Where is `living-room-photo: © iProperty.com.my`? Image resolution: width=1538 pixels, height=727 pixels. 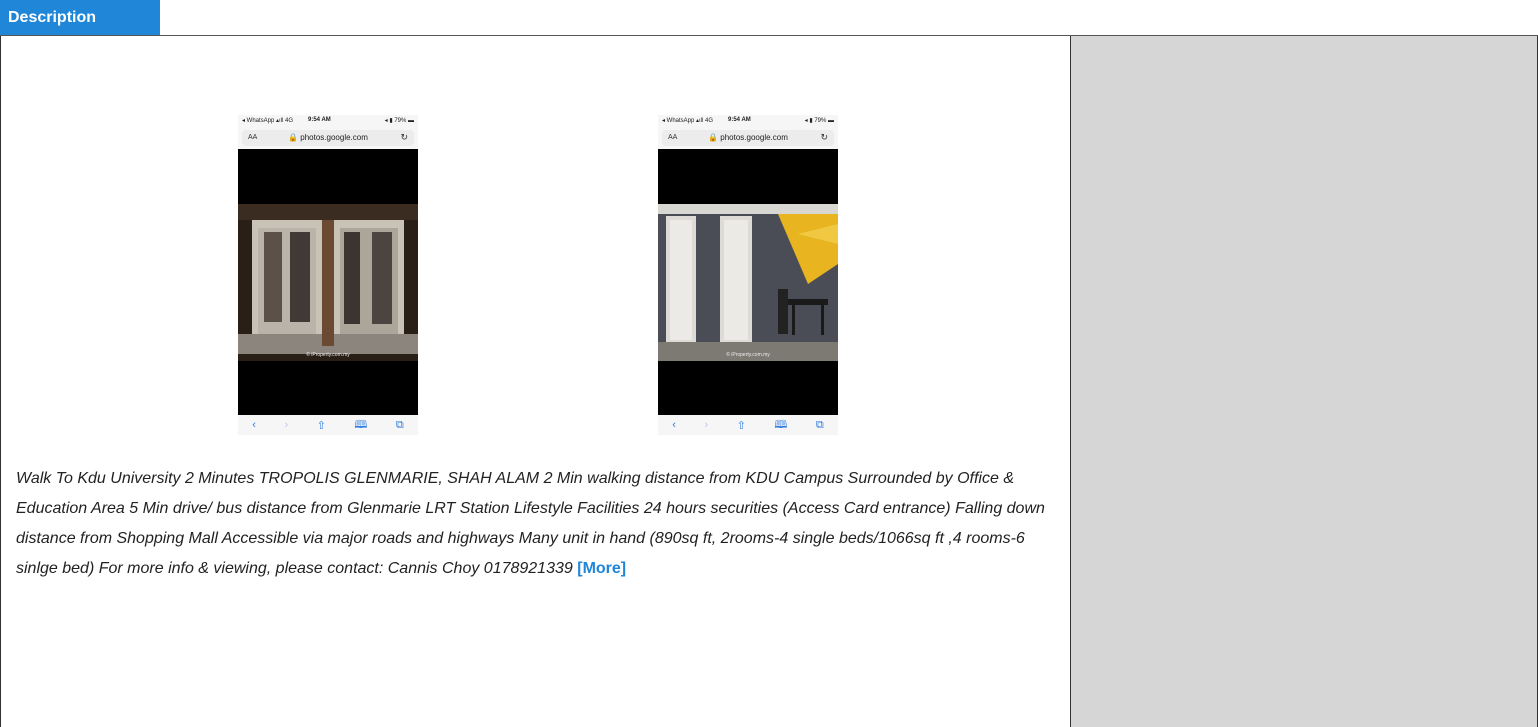 living-room-photo: © iProperty.com.my is located at coordinates (748, 282).